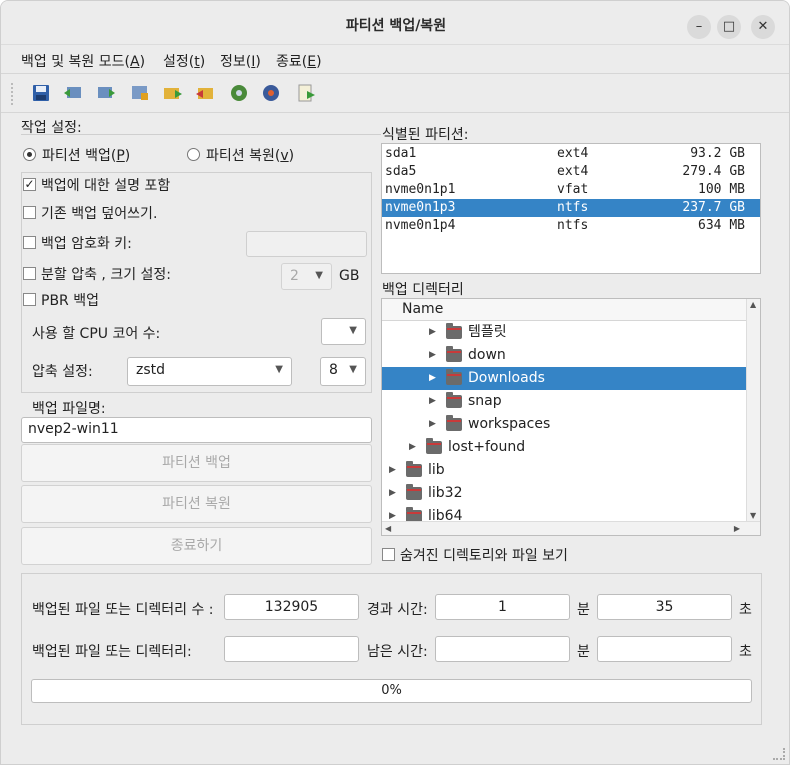 Image resolution: width=790 pixels, height=765 pixels. What do you see at coordinates (240, 61) in the screenshot?
I see `menu-info: 정보(I)` at bounding box center [240, 61].